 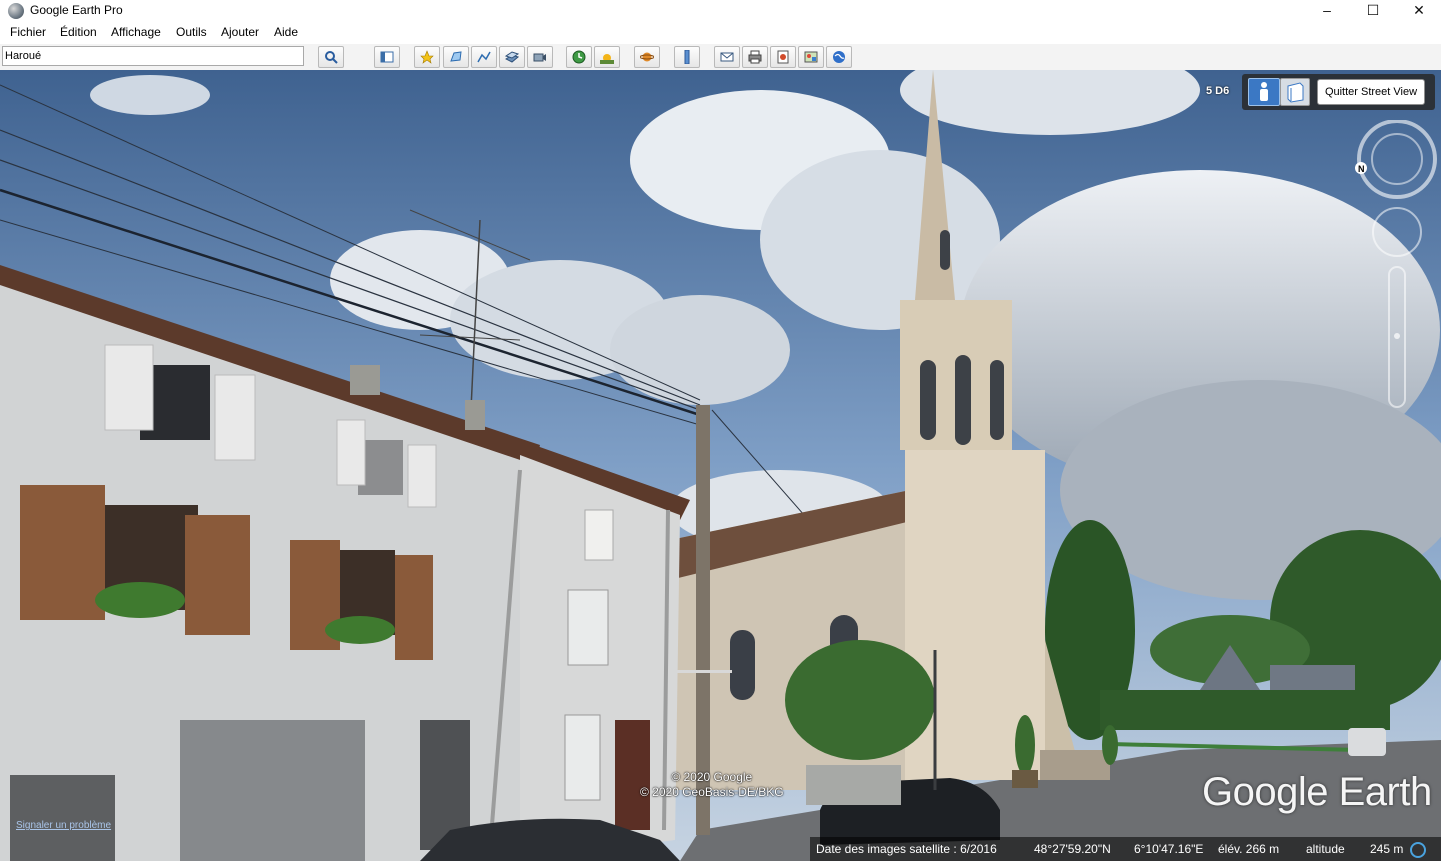 What do you see at coordinates (1249, 849) in the screenshot?
I see `elevation: élév. 266 m` at bounding box center [1249, 849].